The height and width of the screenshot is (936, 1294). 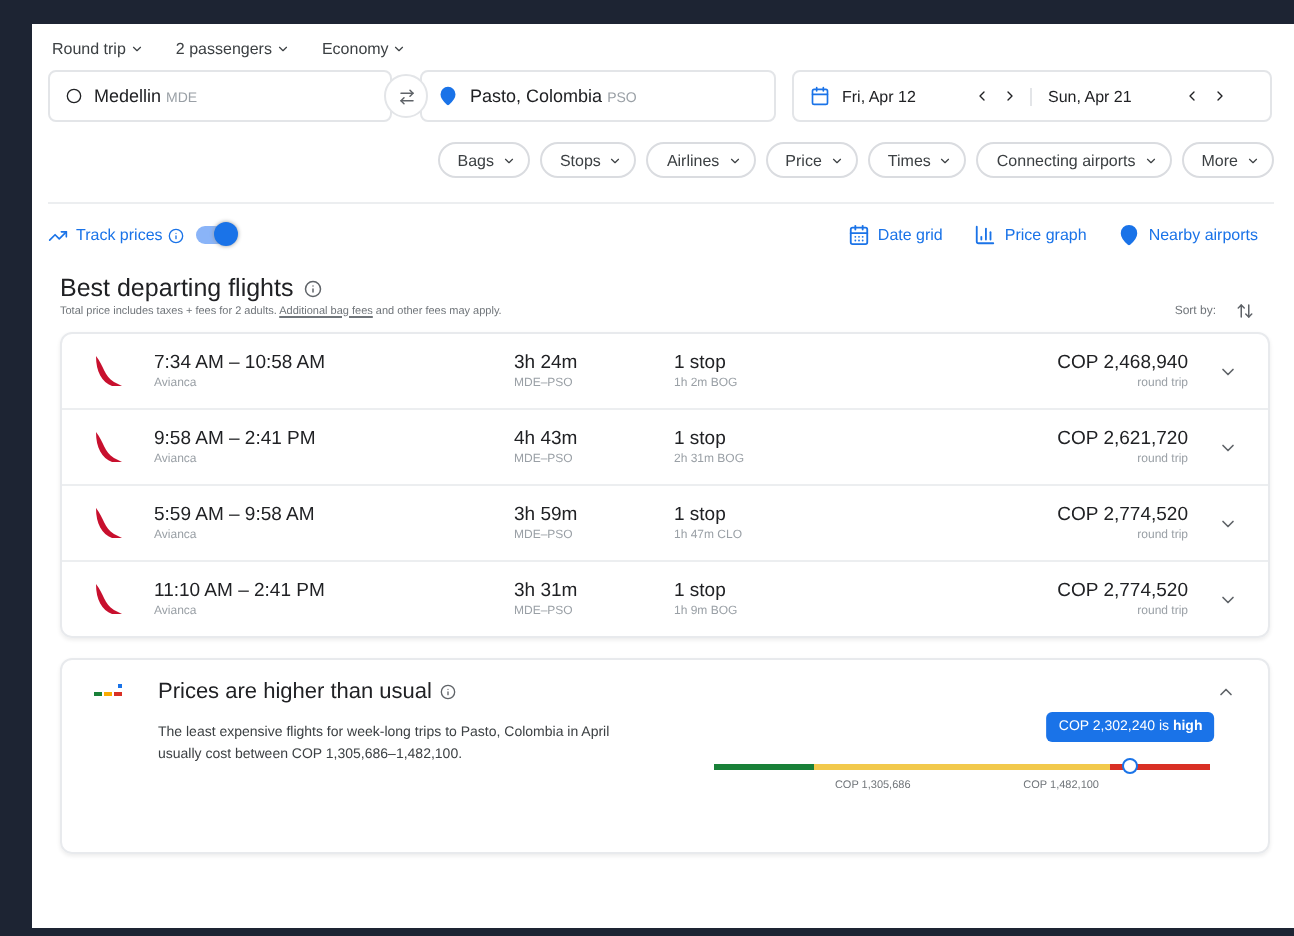 What do you see at coordinates (1074, 160) in the screenshot?
I see `filter-chip: Connecting airports` at bounding box center [1074, 160].